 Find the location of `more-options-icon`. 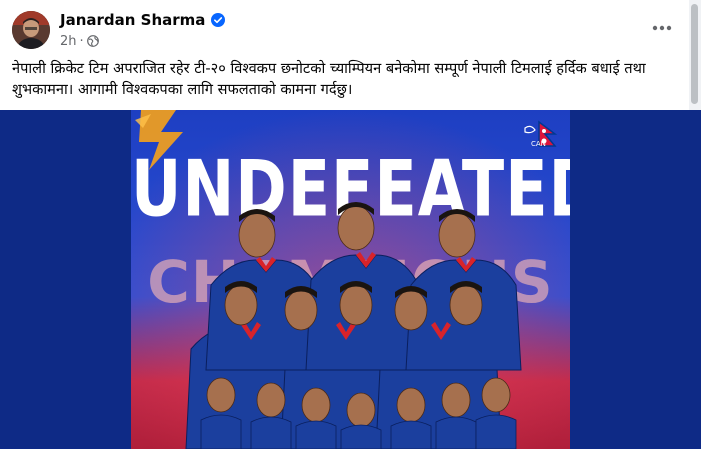

more-options-icon is located at coordinates (662, 28).